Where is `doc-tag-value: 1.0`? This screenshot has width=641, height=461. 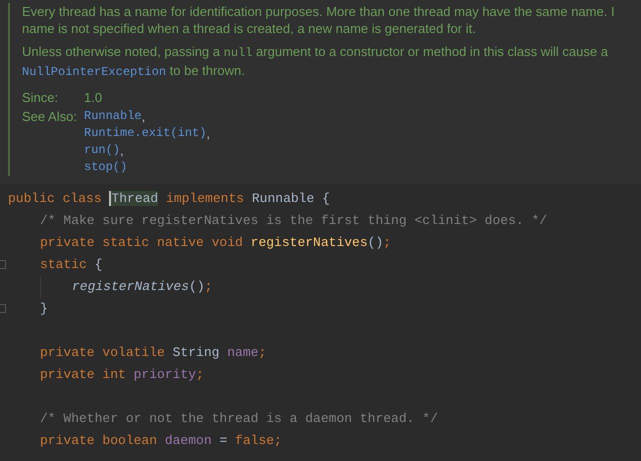 doc-tag-value: 1.0 is located at coordinates (93, 97).